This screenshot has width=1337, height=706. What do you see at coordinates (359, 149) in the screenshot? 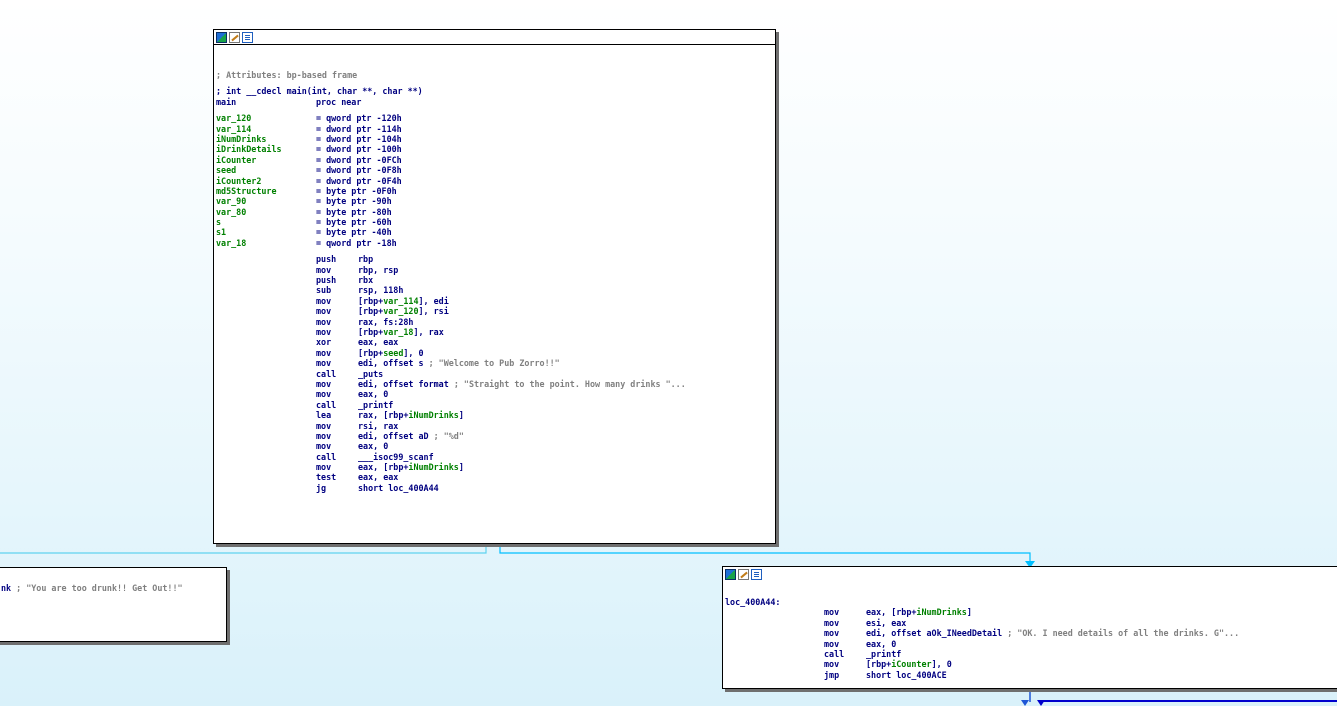
I see `stack-var-def: = dword ptr -100h` at bounding box center [359, 149].